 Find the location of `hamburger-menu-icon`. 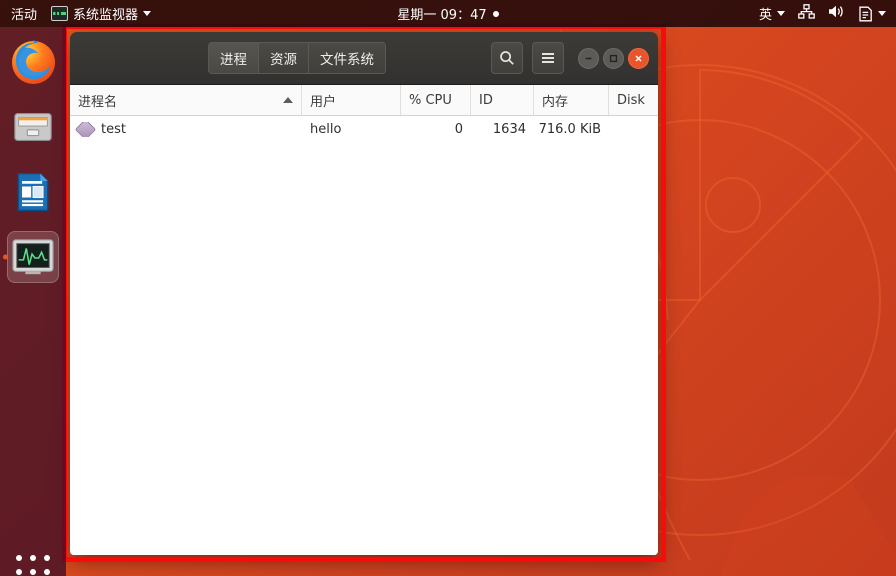

hamburger-menu-icon is located at coordinates (548, 58).